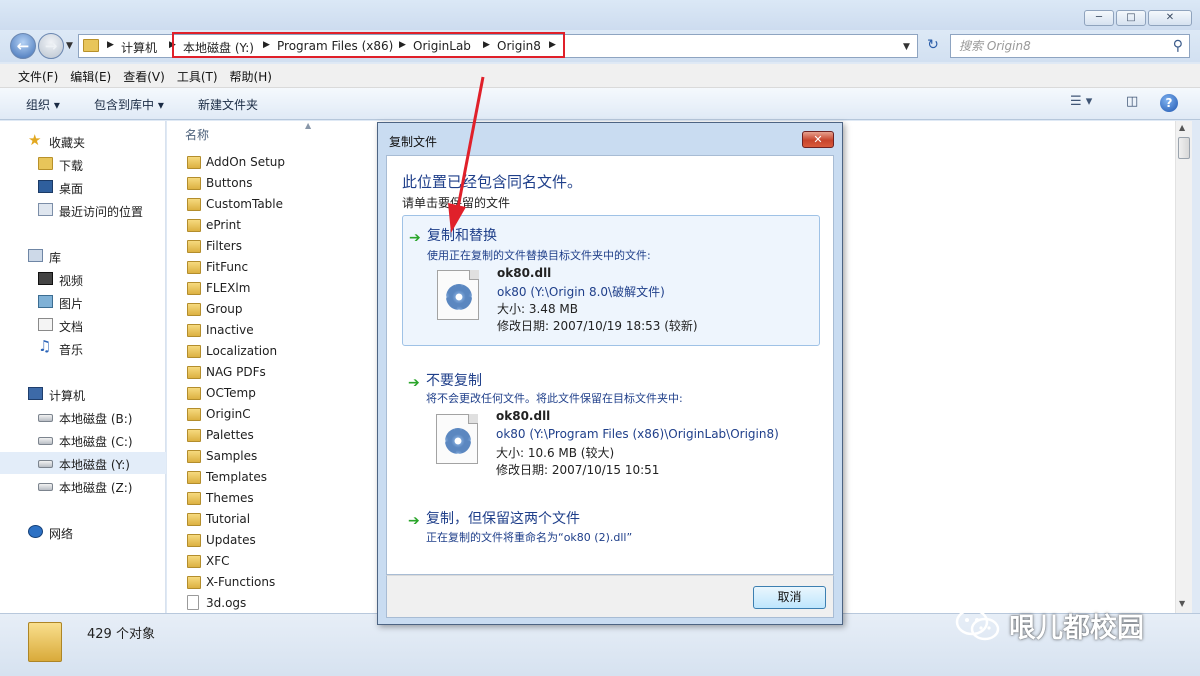 This screenshot has height=676, width=1200. Describe the element at coordinates (228, 414) in the screenshot. I see `file-name: OriginC` at that location.